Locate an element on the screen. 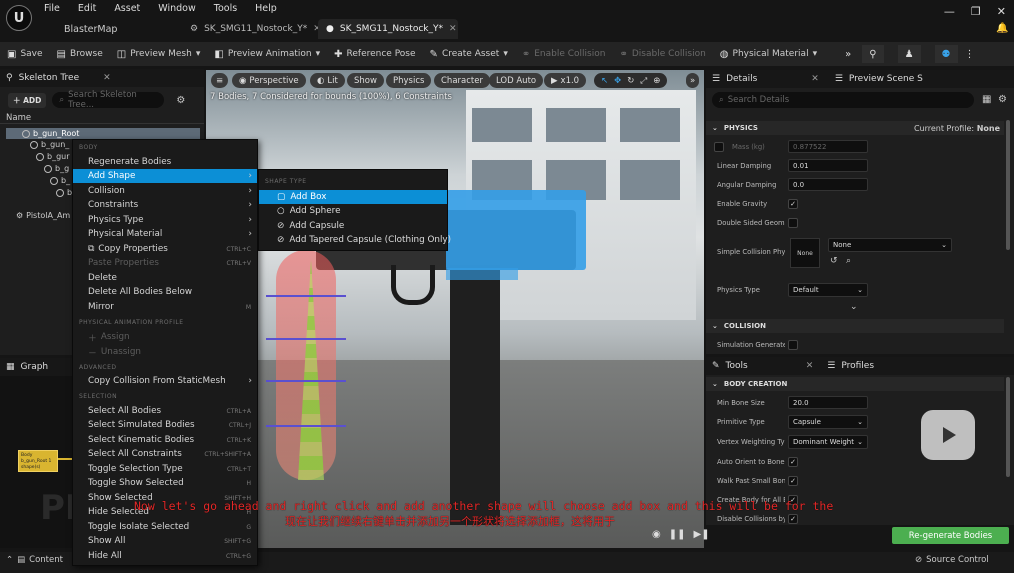  angular-damping-field: 0.0 is located at coordinates (828, 184).